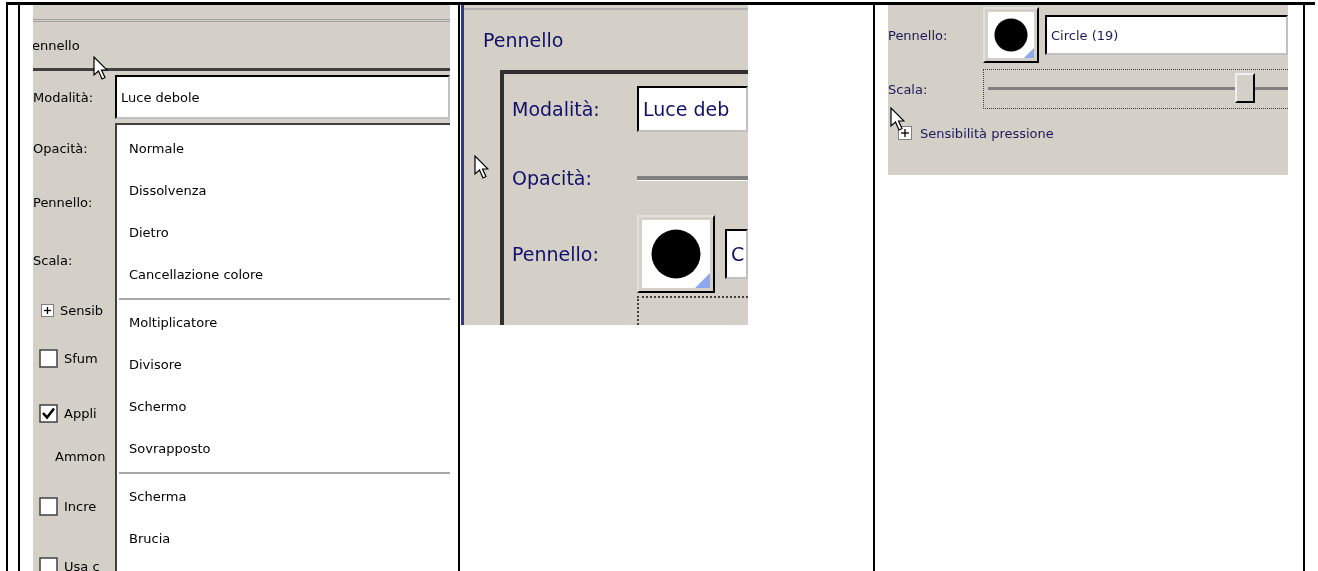 The image size is (1318, 571). What do you see at coordinates (1166, 35) in the screenshot?
I see `brush-field: Circle (19)` at bounding box center [1166, 35].